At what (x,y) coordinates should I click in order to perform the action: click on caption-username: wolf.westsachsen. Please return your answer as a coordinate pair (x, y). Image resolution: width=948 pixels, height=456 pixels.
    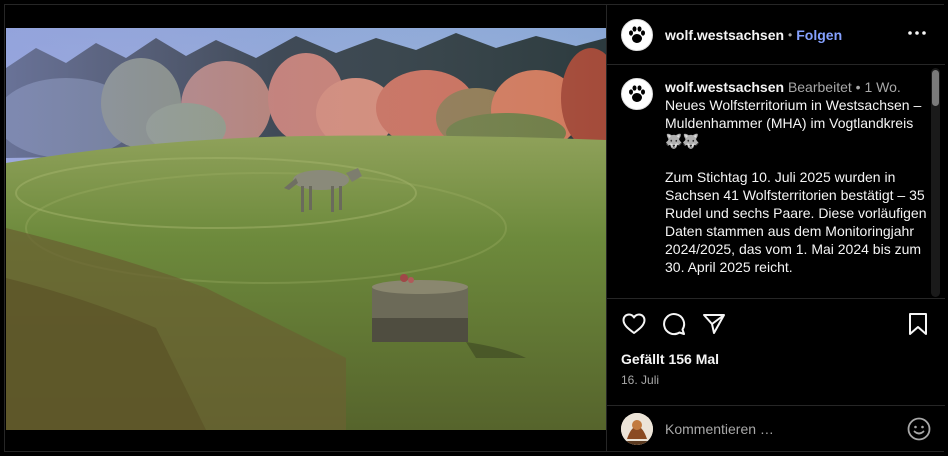
    Looking at the image, I should click on (724, 87).